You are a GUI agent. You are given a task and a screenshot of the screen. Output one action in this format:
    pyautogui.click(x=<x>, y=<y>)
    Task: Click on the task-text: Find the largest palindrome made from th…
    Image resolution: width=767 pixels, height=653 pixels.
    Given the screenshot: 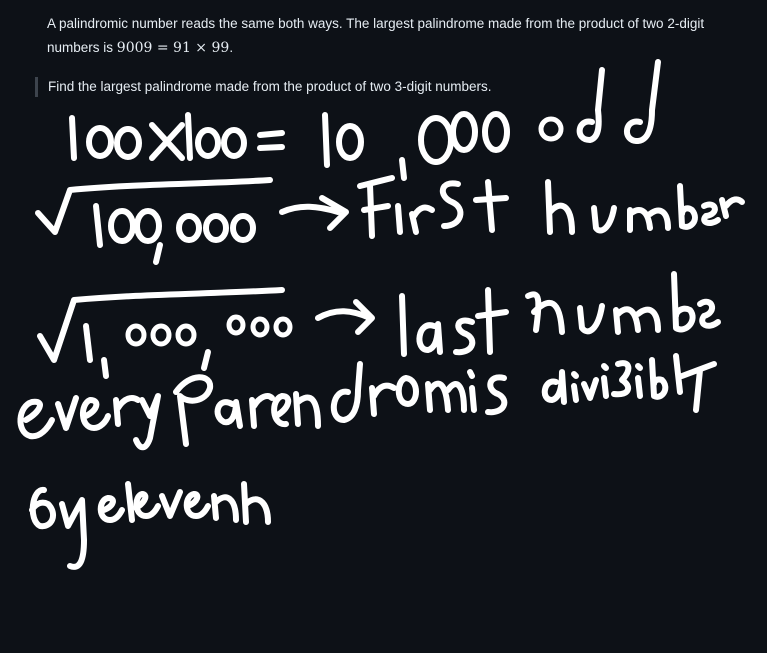 What is the action you would take?
    pyautogui.click(x=270, y=86)
    